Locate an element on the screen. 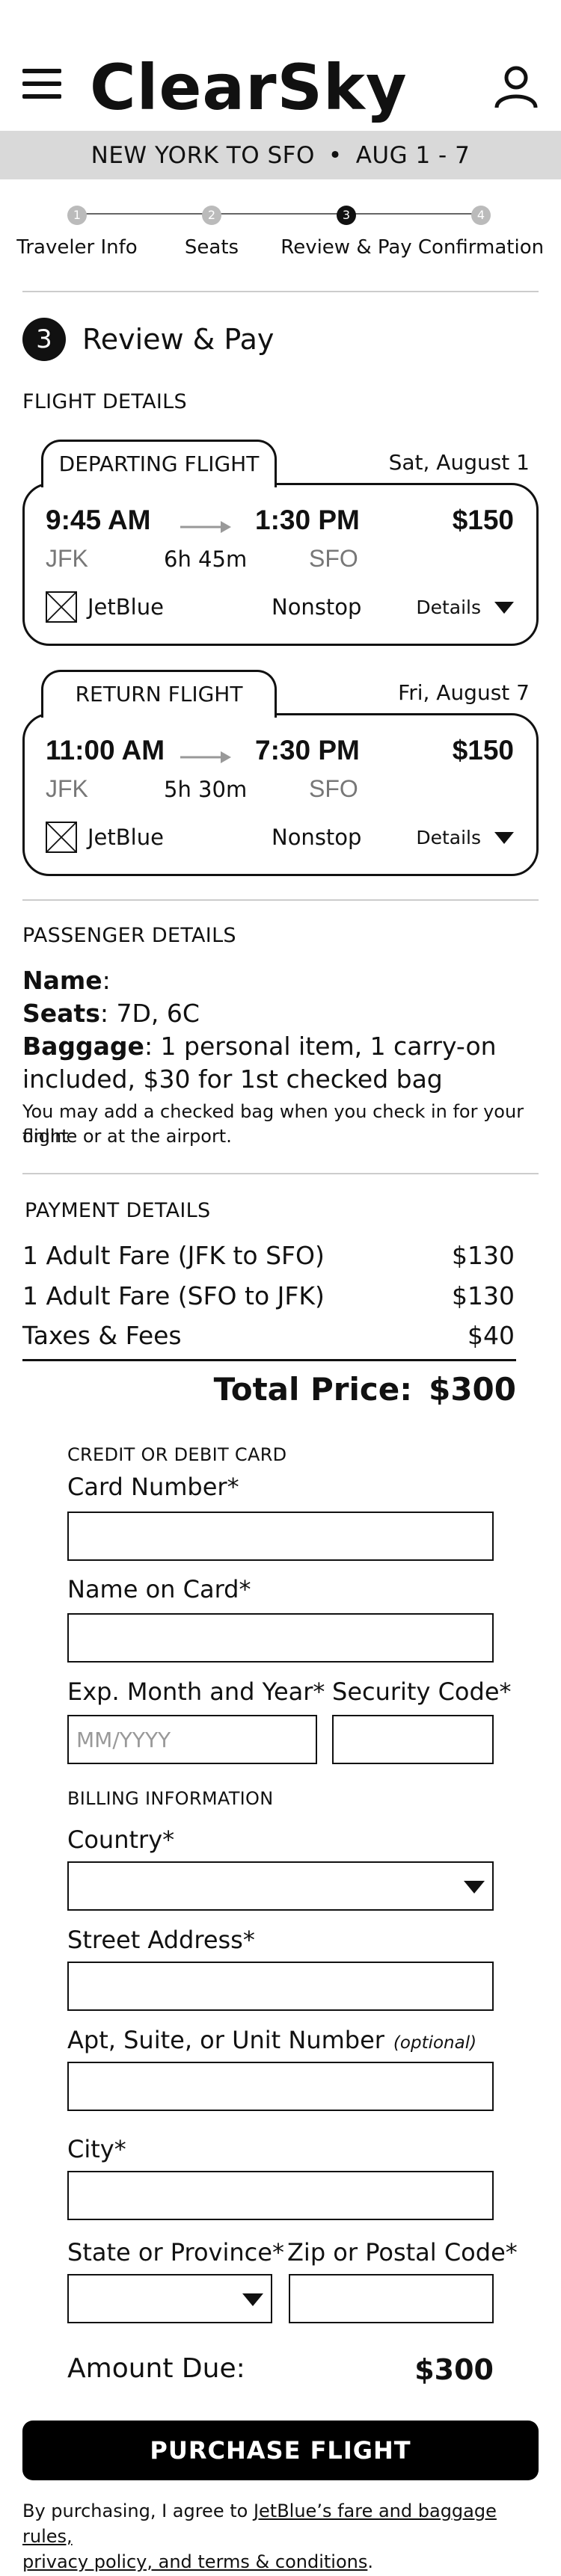 This screenshot has width=561, height=2576. purchase-flight-button: PURCHASE FLIGHT is located at coordinates (280, 2450).